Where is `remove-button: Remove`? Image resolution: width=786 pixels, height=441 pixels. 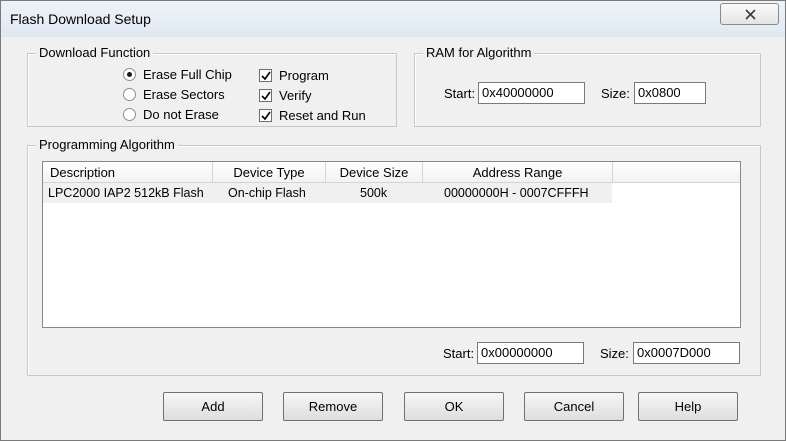
remove-button: Remove is located at coordinates (333, 406).